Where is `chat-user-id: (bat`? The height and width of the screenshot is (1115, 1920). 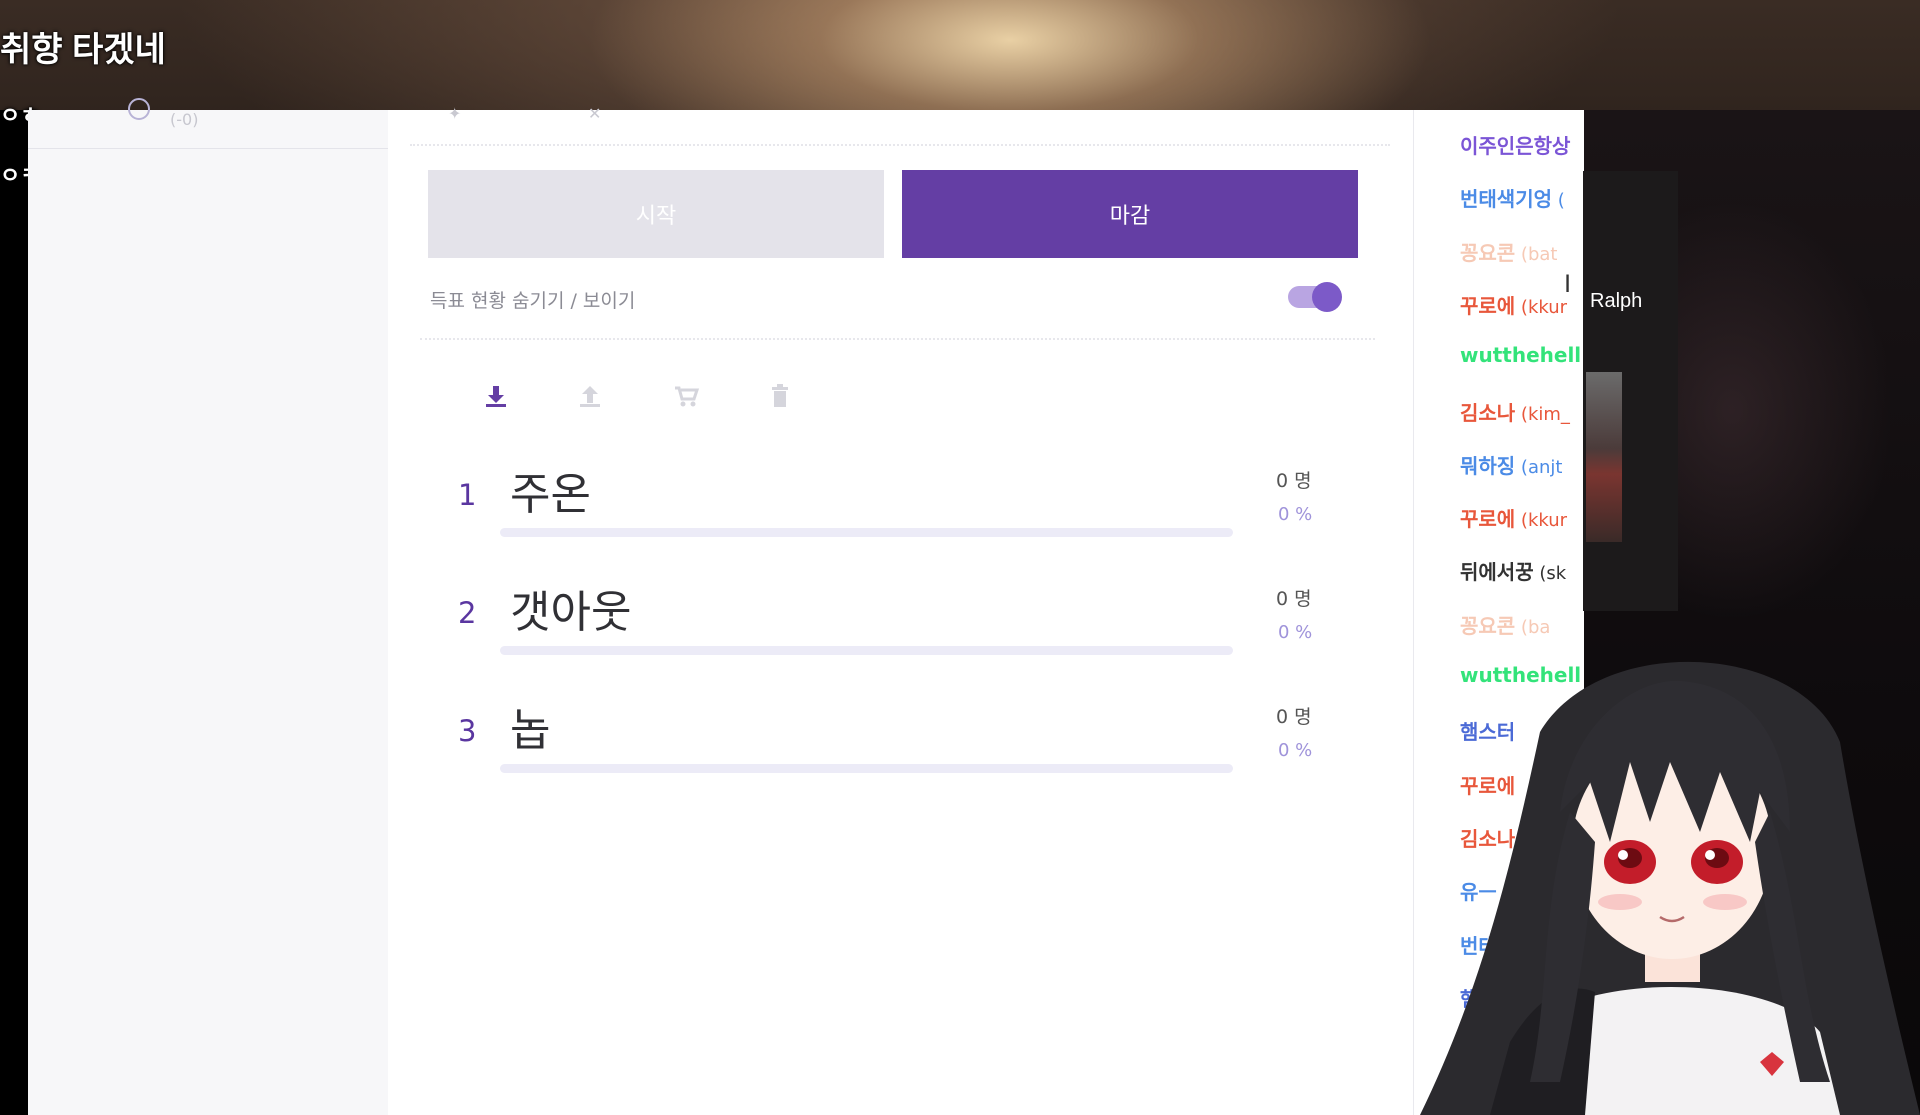 chat-user-id: (bat is located at coordinates (1536, 254).